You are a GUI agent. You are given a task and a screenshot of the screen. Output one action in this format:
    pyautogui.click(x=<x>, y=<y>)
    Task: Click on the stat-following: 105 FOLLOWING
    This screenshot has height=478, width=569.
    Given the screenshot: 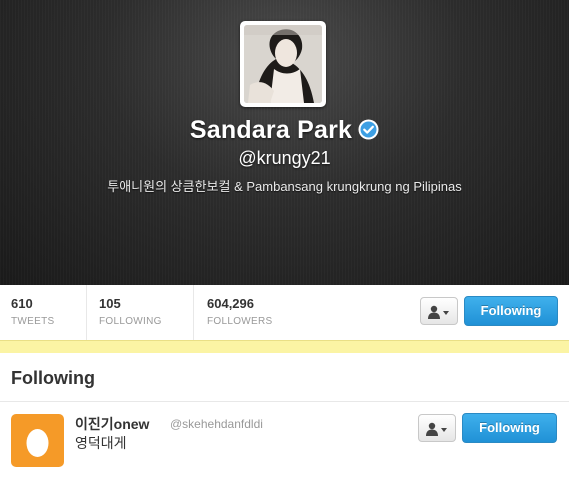 What is the action you would take?
    pyautogui.click(x=146, y=312)
    